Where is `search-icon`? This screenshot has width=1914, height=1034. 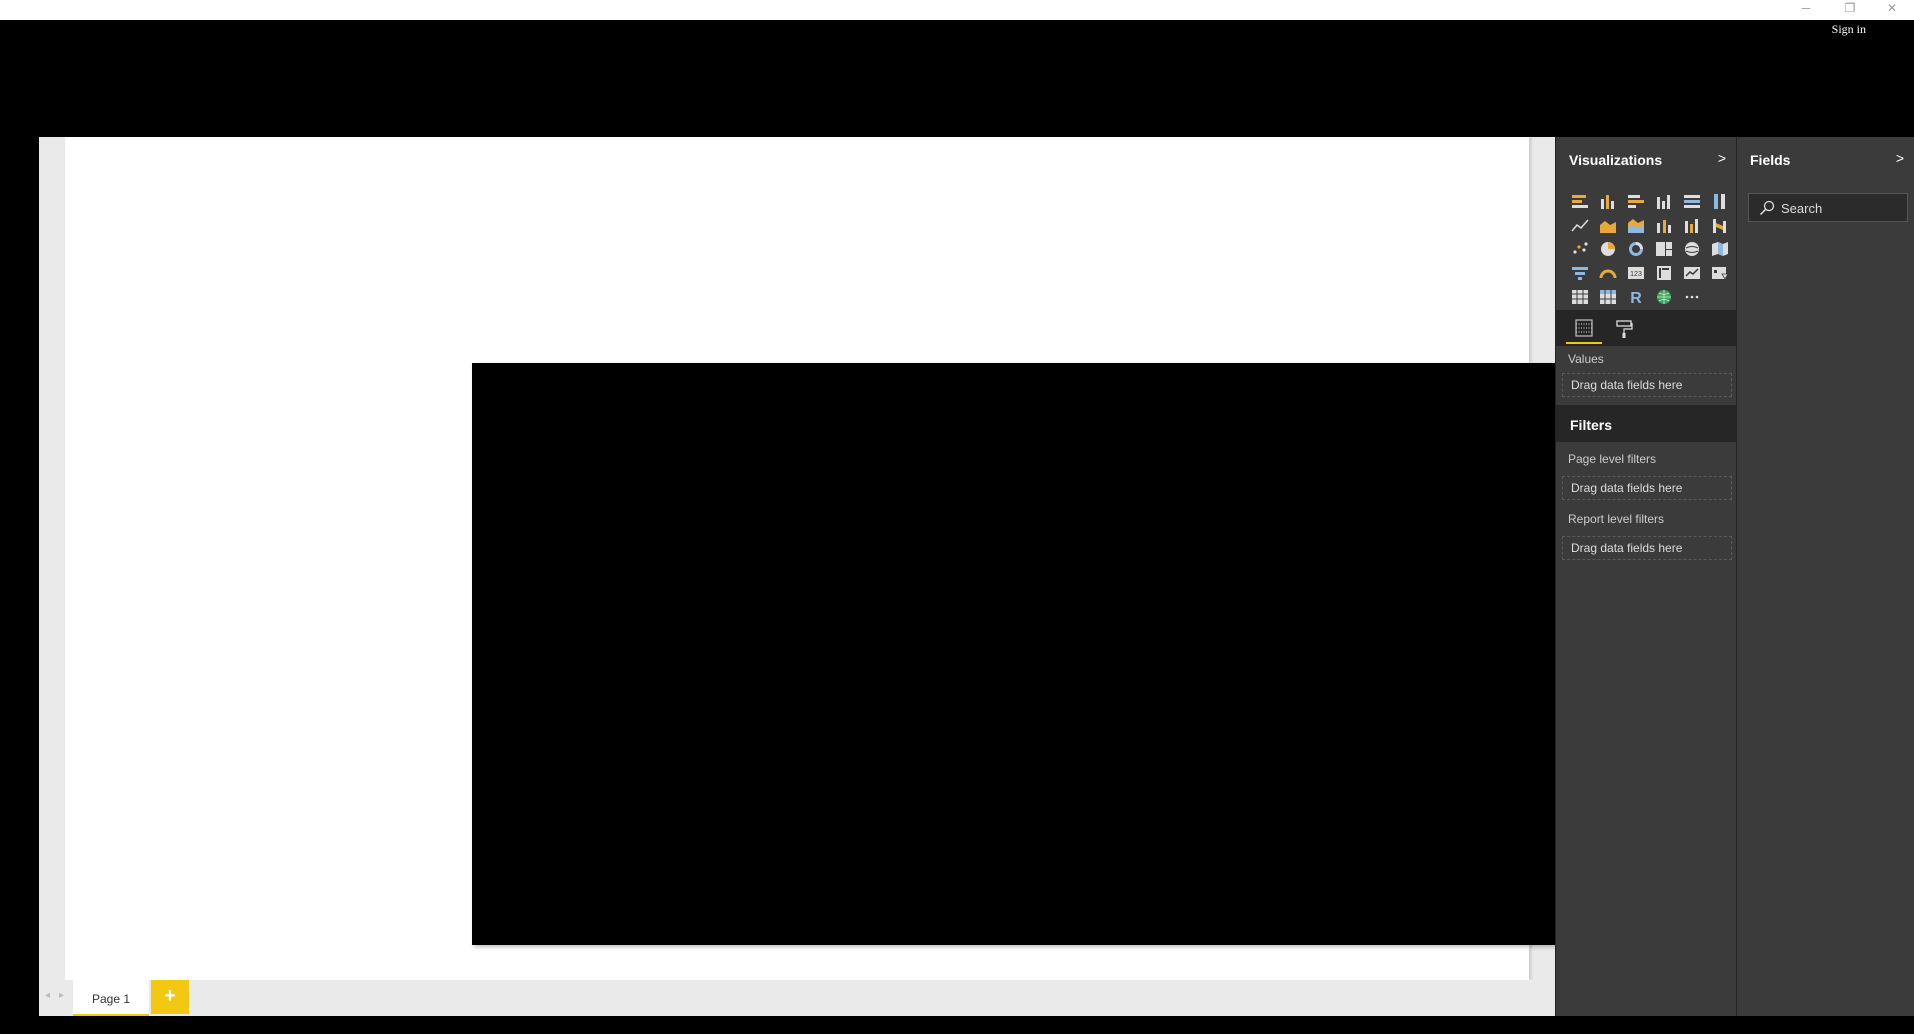
search-icon is located at coordinates (1767, 210).